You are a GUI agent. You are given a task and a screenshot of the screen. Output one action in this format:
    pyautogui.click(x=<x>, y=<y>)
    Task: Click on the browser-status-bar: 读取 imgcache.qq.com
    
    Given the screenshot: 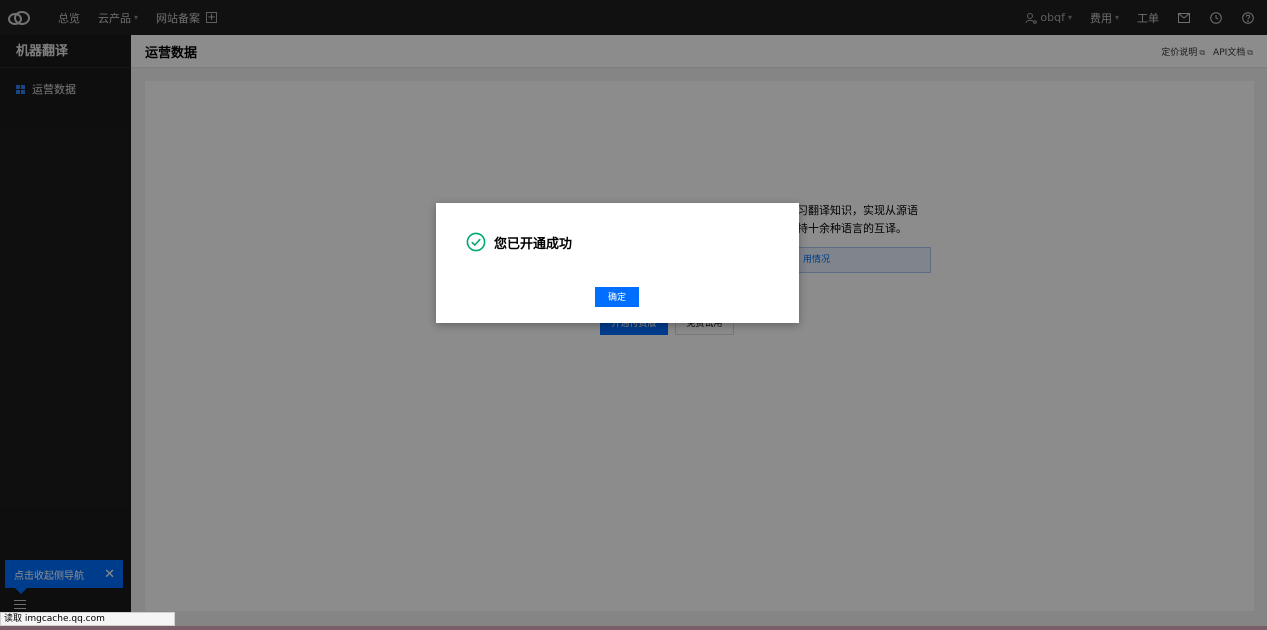 What is the action you would take?
    pyautogui.click(x=87, y=619)
    